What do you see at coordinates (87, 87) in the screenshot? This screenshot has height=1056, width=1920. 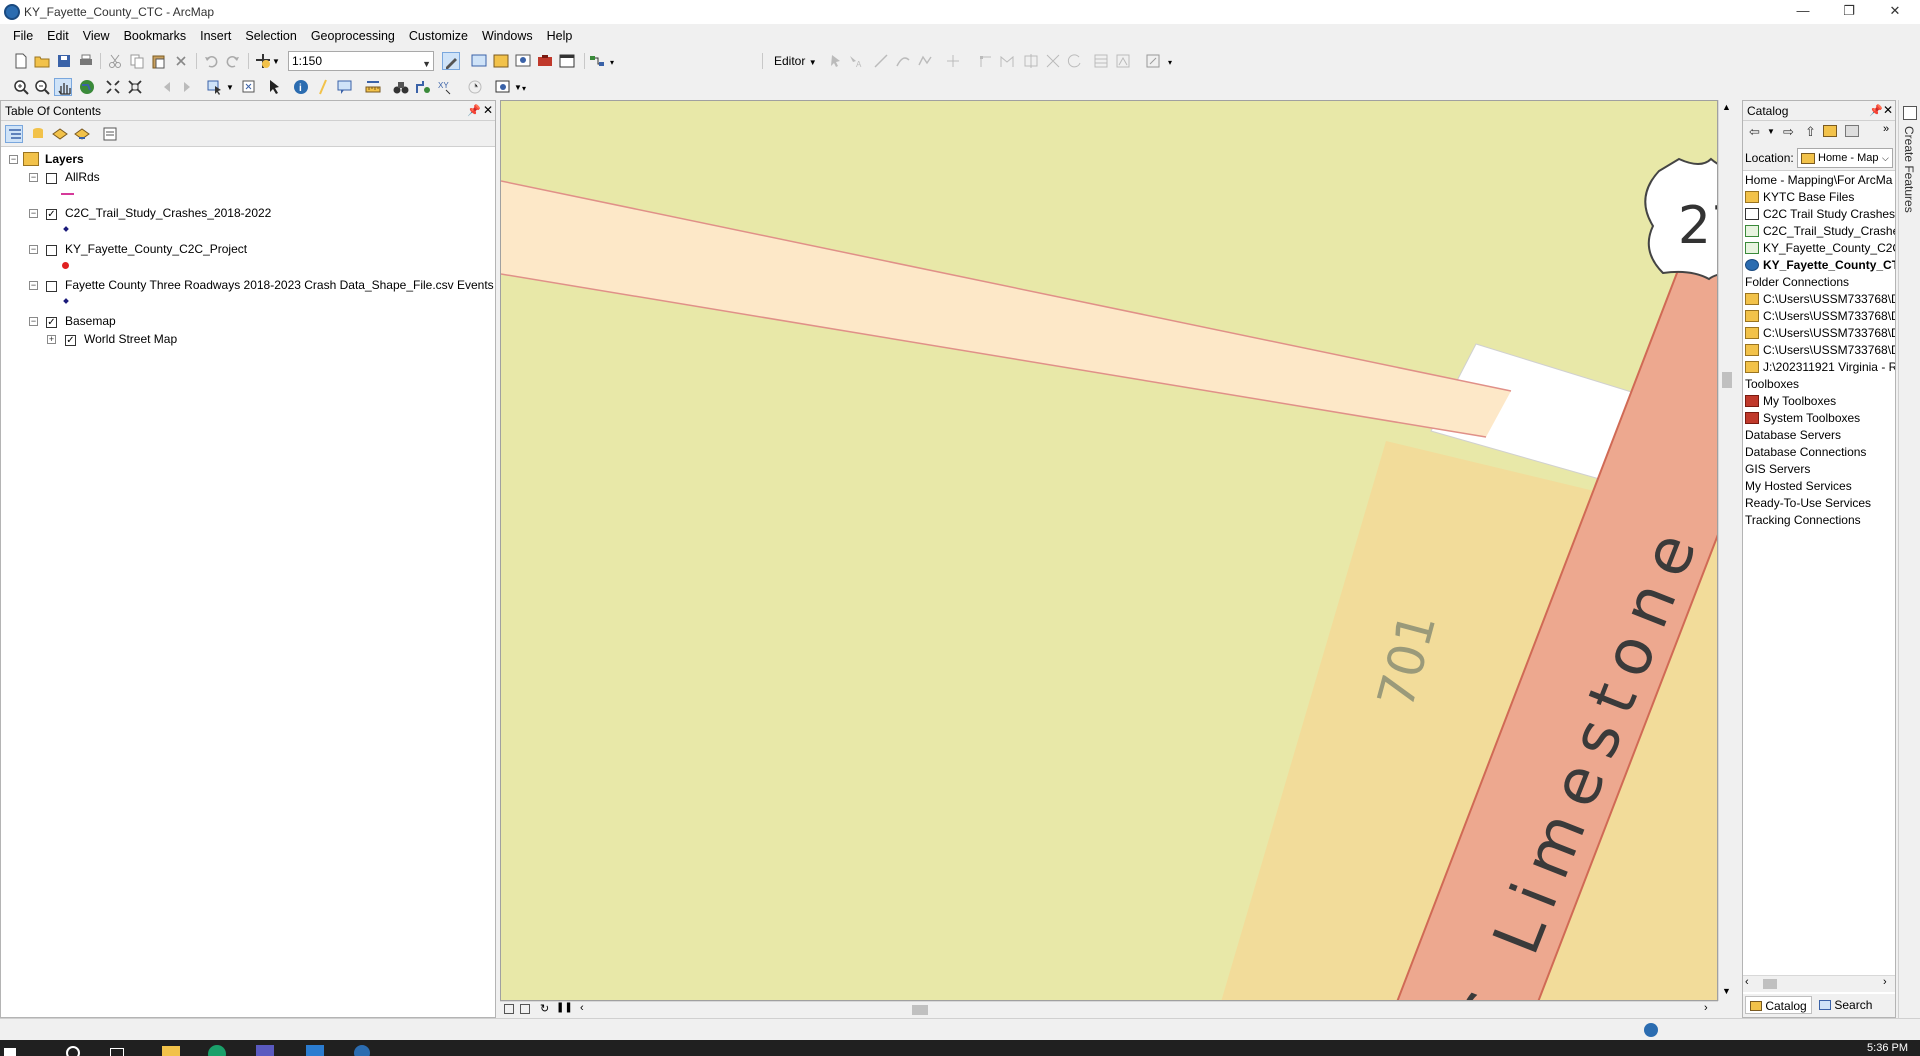 I see `full-extent-globe-icon` at bounding box center [87, 87].